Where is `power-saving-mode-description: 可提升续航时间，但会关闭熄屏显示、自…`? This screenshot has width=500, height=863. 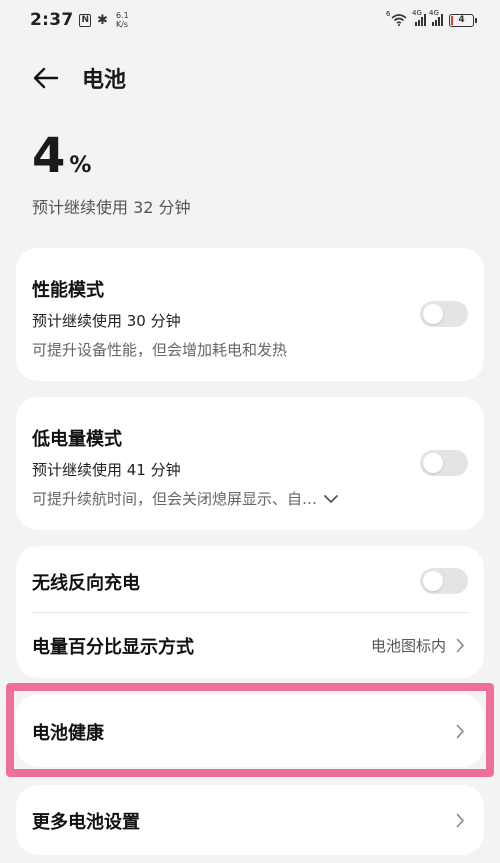 power-saving-mode-description: 可提升续航时间，但会关闭熄屏显示、自… is located at coordinates (250, 498).